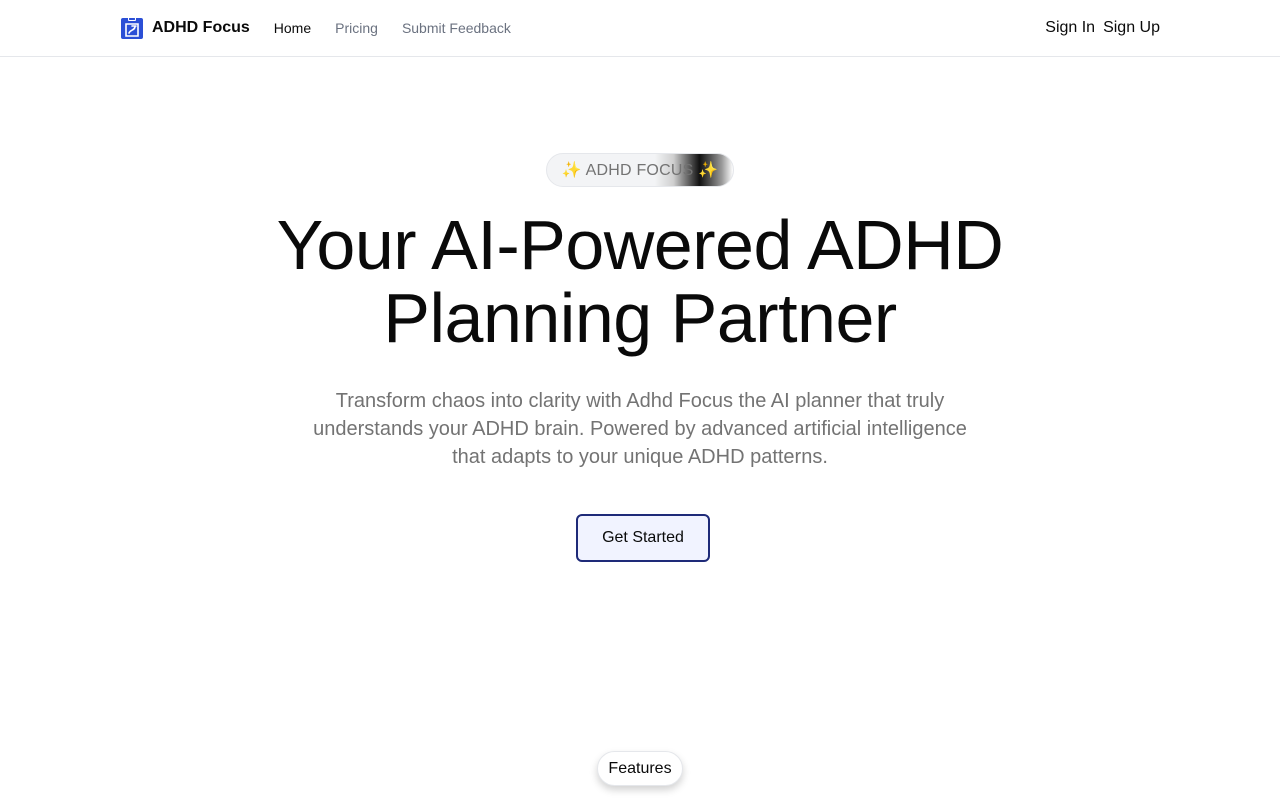 Image resolution: width=1280 pixels, height=800 pixels. I want to click on nav-links: Home Pricing Submit Feedback, so click(404, 28).